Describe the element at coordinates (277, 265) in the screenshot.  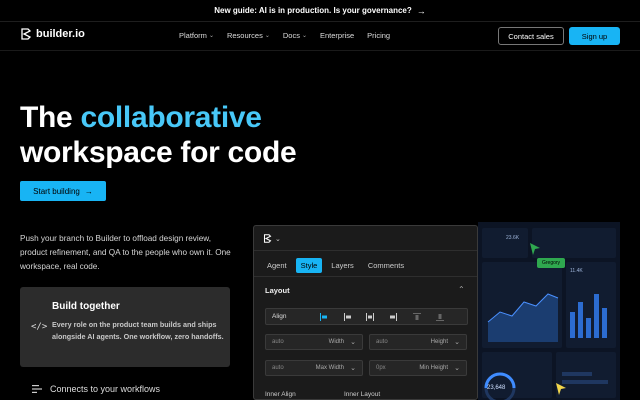
I see `tab-agent: Agent` at that location.